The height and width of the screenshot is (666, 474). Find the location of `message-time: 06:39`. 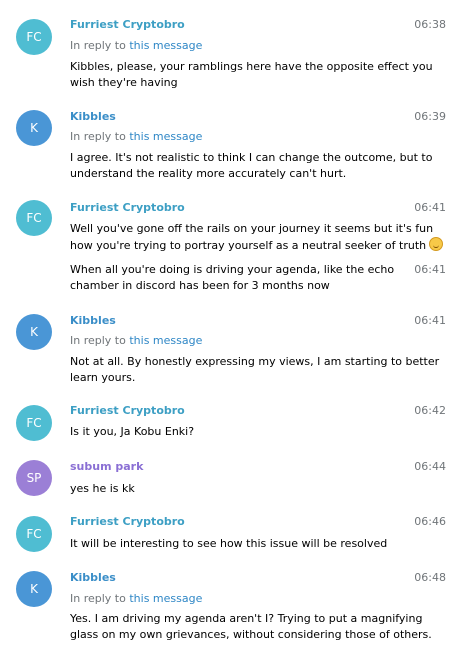

message-time: 06:39 is located at coordinates (430, 116).